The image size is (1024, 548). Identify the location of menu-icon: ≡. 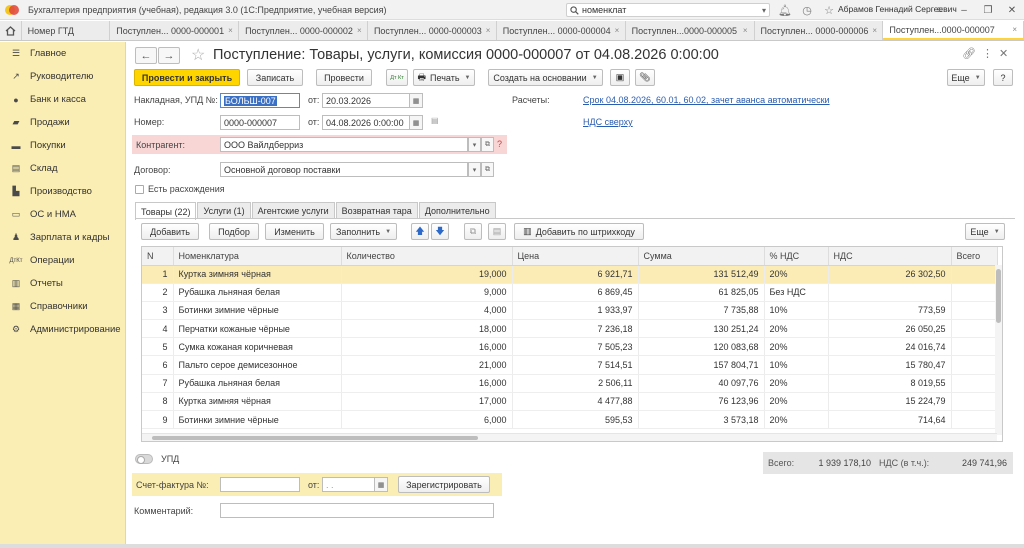
(940, 10).